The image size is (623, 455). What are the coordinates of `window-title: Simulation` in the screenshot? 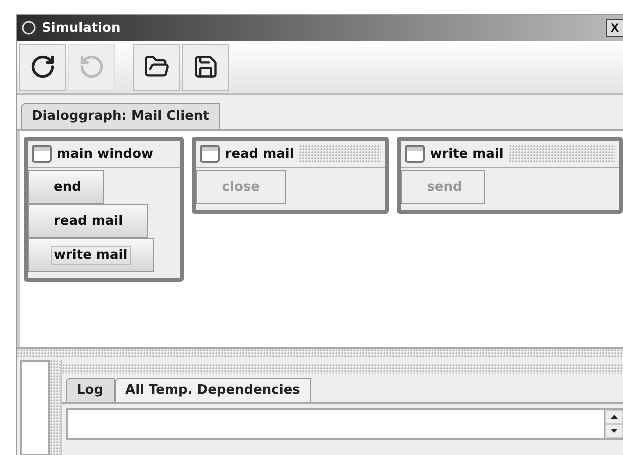 It's located at (82, 28).